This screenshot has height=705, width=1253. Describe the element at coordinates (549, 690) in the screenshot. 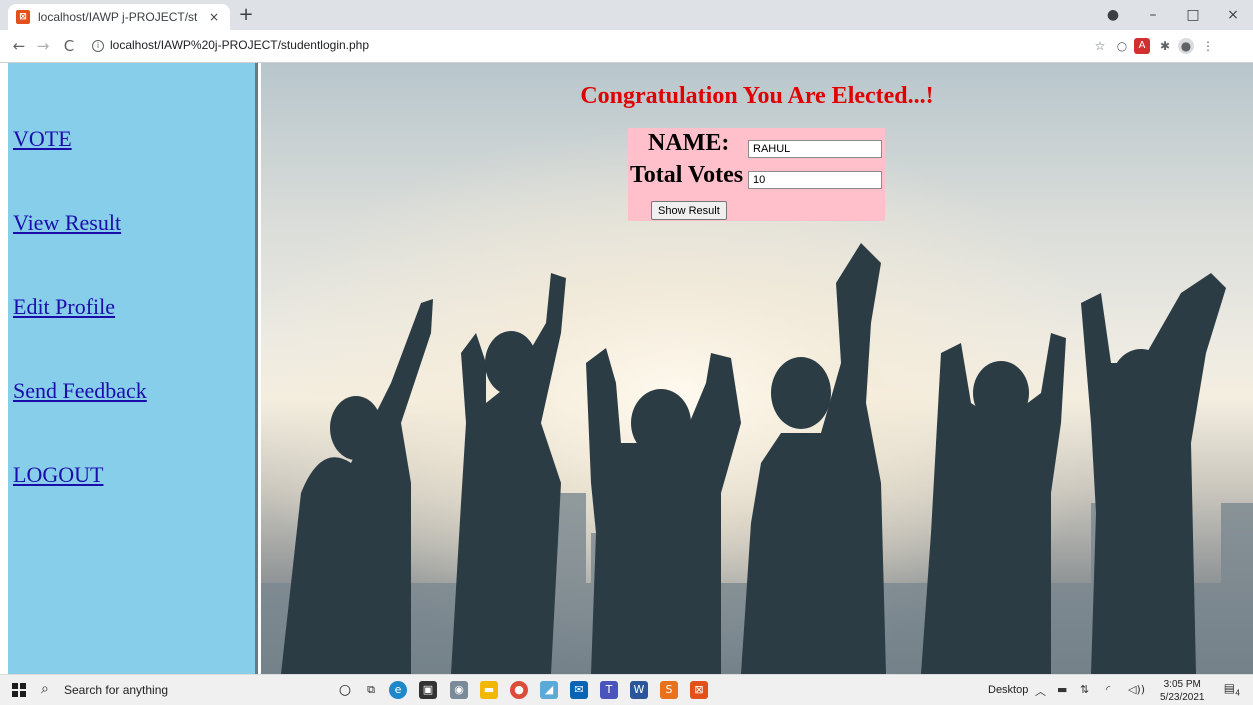

I see `photos-icon: ◢` at that location.